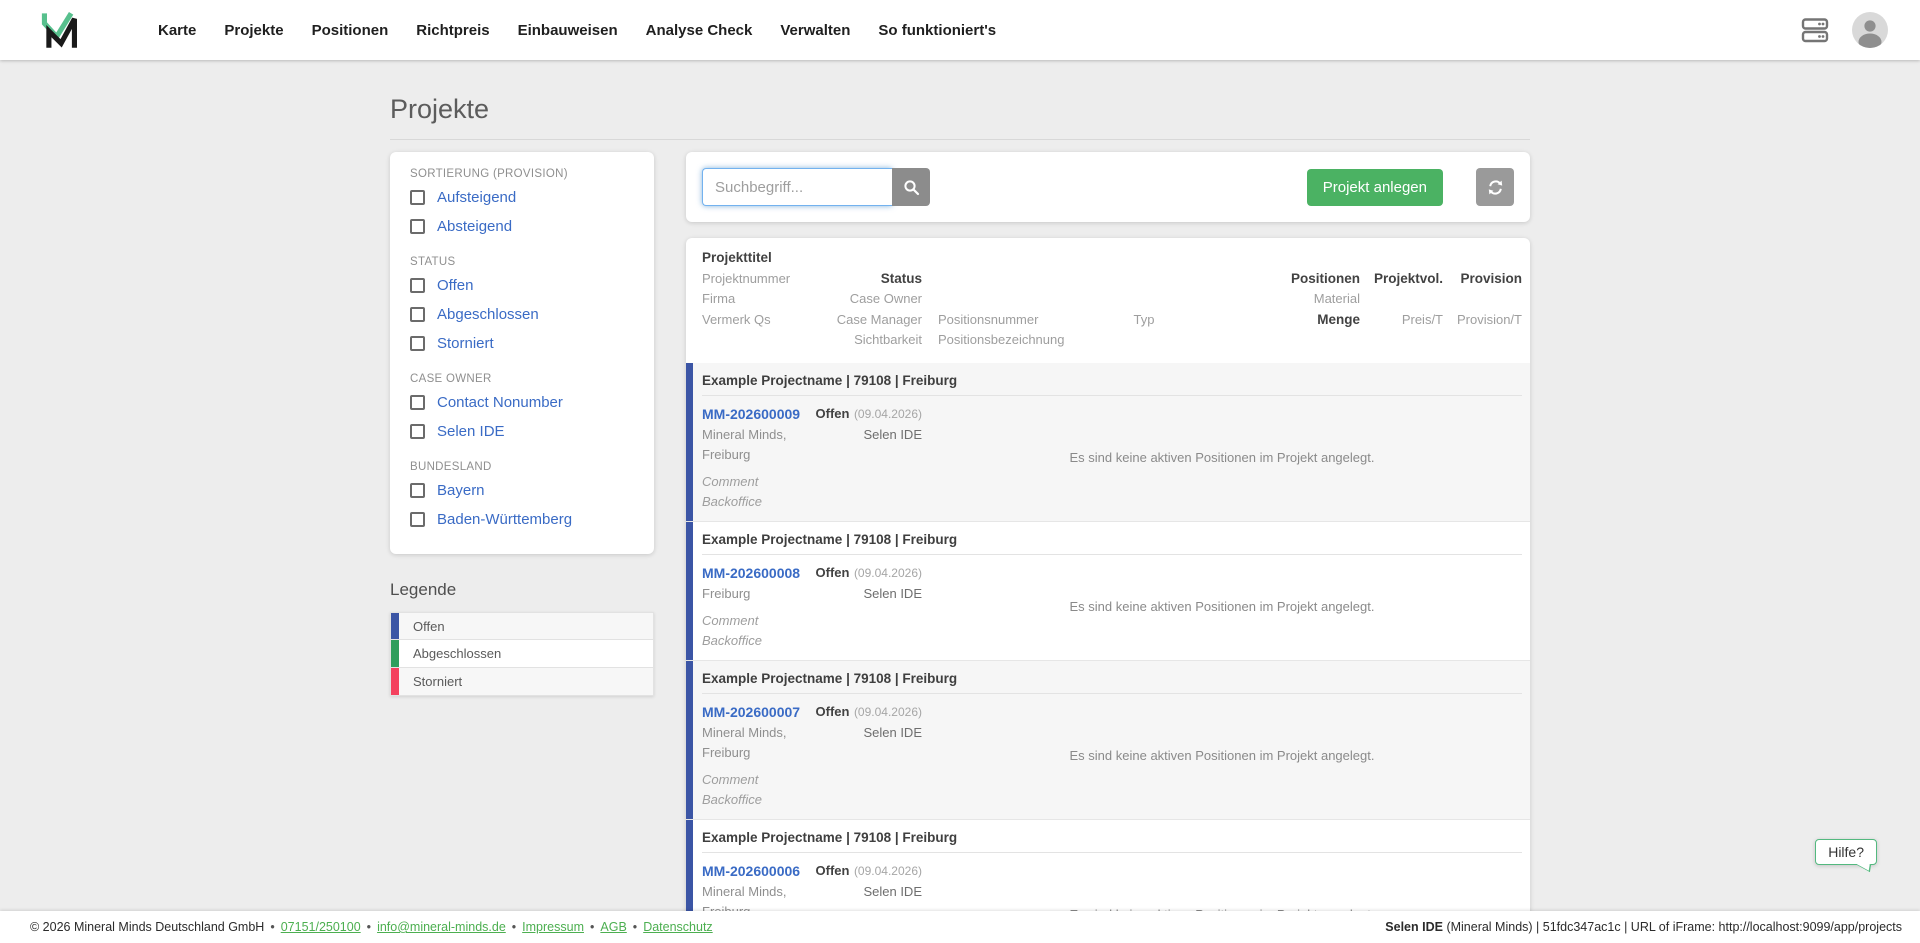  What do you see at coordinates (522, 490) in the screenshot?
I see `filter-option: Bayern` at bounding box center [522, 490].